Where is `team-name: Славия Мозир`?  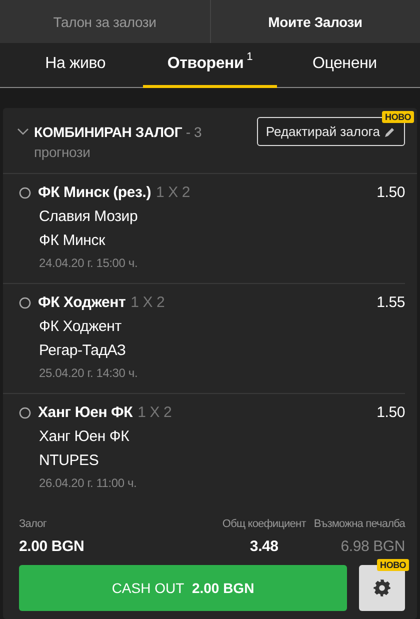
team-name: Славия Мозир is located at coordinates (89, 216).